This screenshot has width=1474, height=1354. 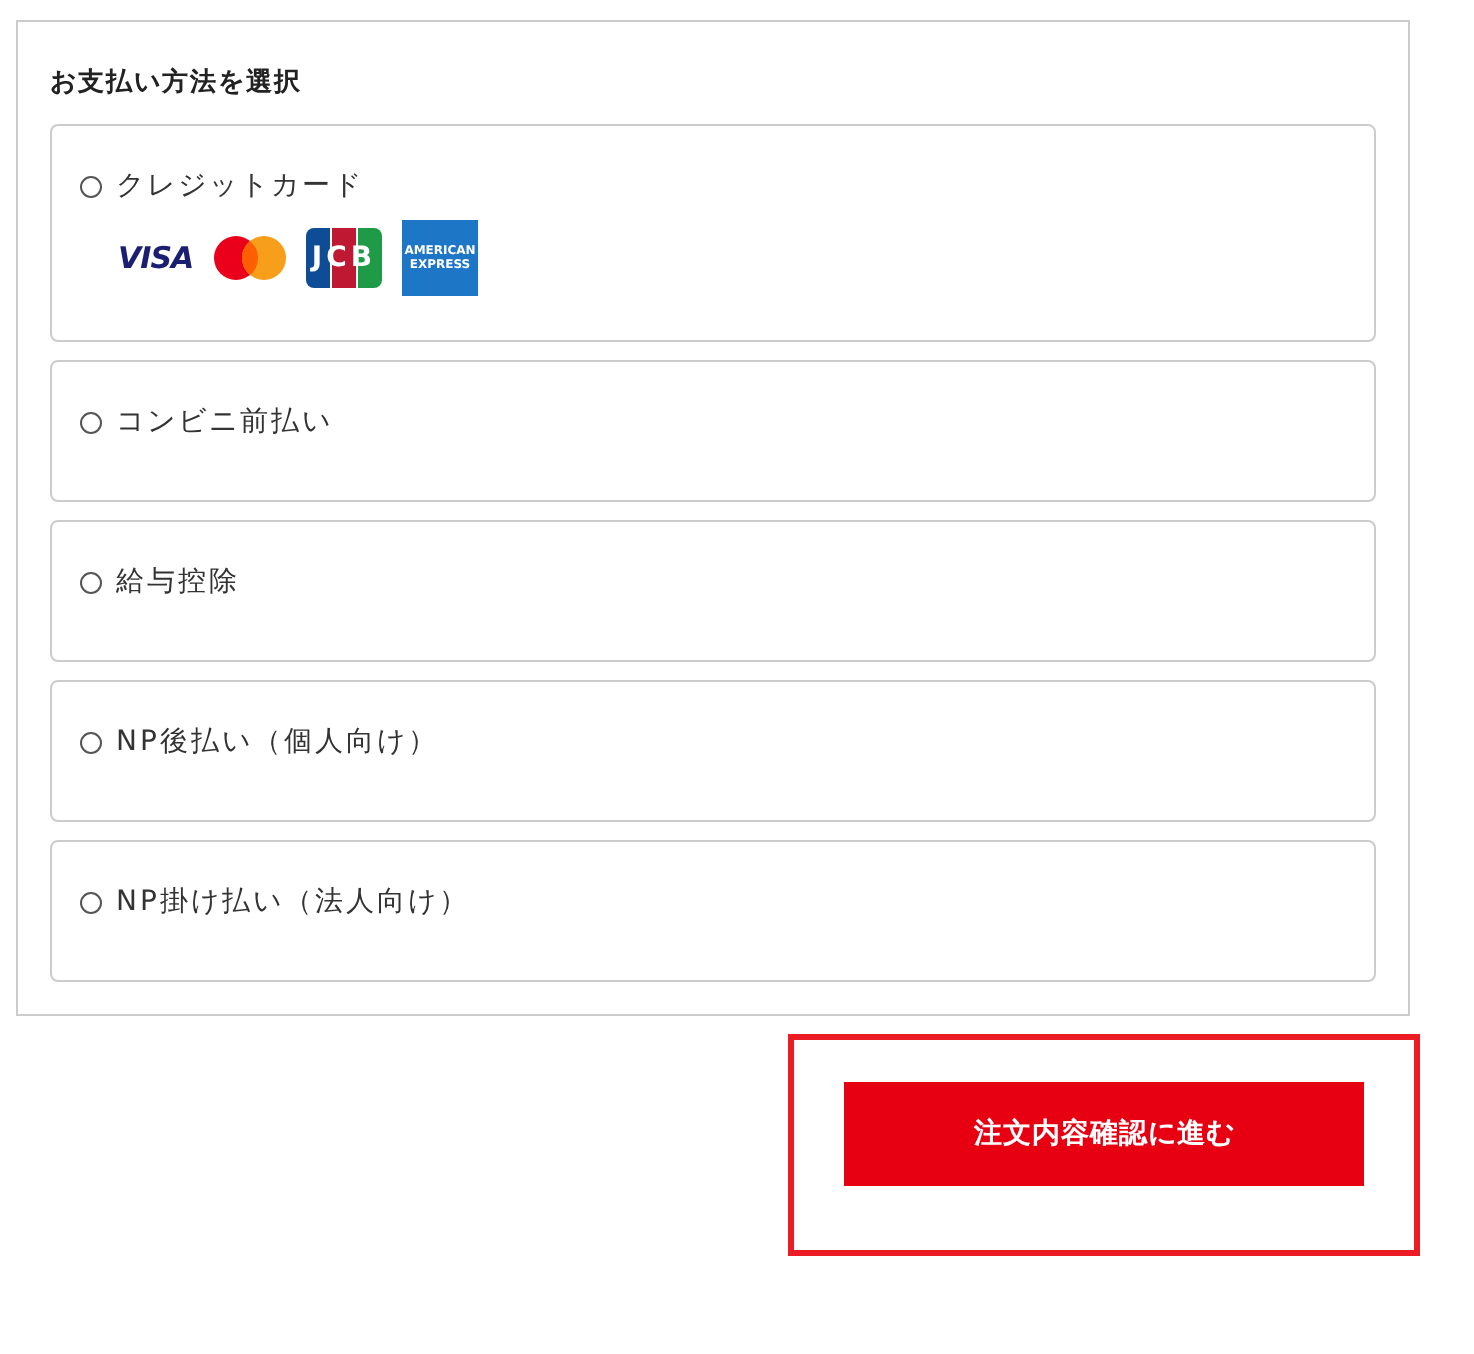 I want to click on option-label: NP後払い（個人向け）, so click(x=277, y=742).